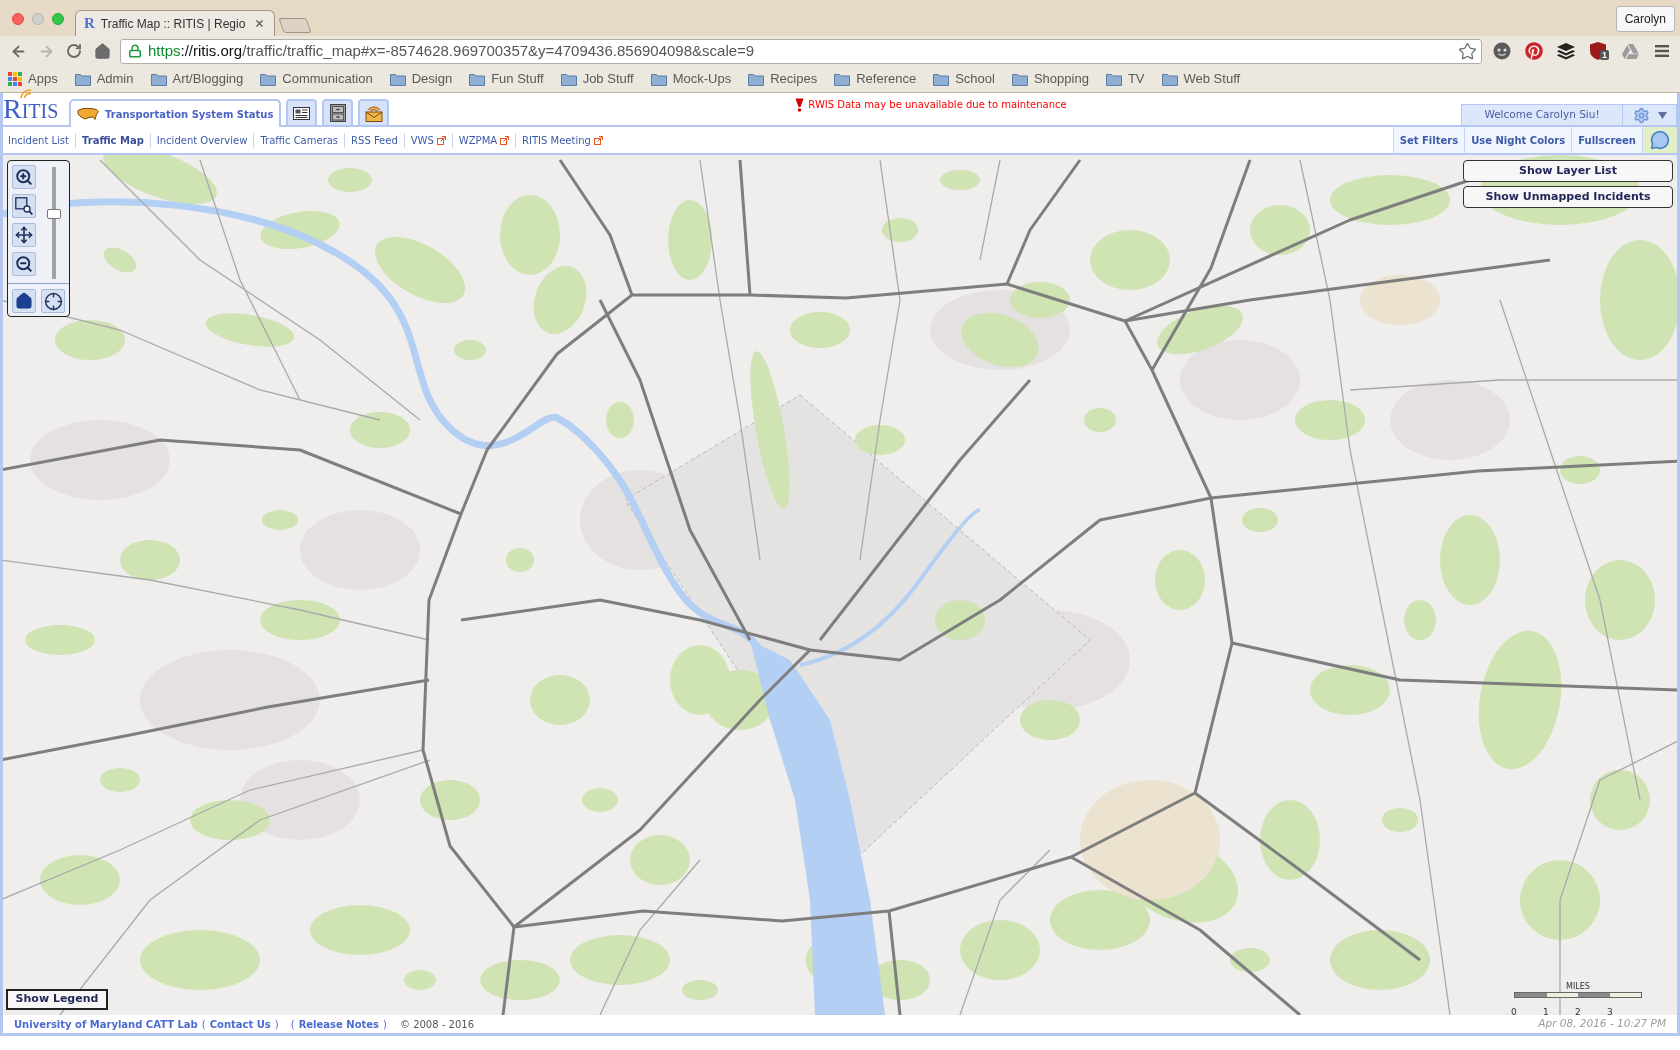 The height and width of the screenshot is (1050, 1680). Describe the element at coordinates (201, 140) in the screenshot. I see `nav-link: Incident Overview` at that location.